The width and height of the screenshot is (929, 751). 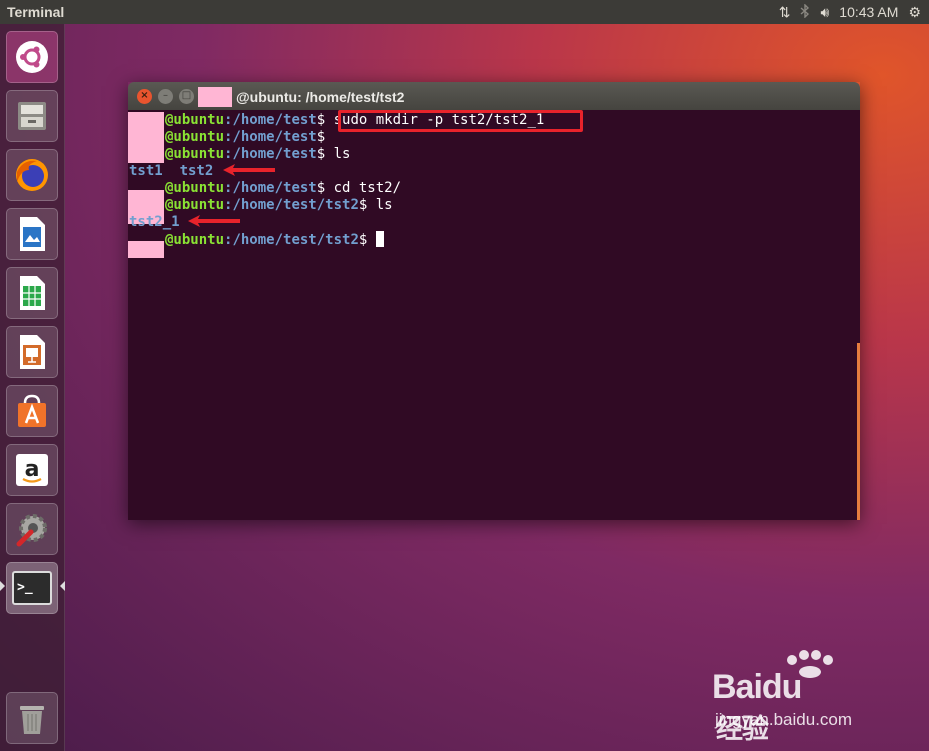 I want to click on close-button: ×, so click(x=144, y=96).